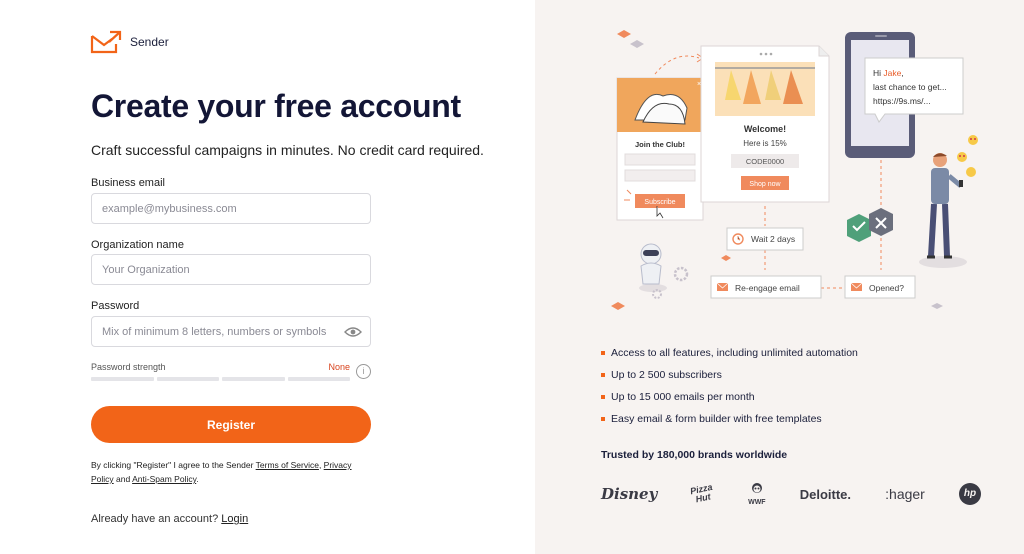  I want to click on emoji-icons, so click(967, 156).